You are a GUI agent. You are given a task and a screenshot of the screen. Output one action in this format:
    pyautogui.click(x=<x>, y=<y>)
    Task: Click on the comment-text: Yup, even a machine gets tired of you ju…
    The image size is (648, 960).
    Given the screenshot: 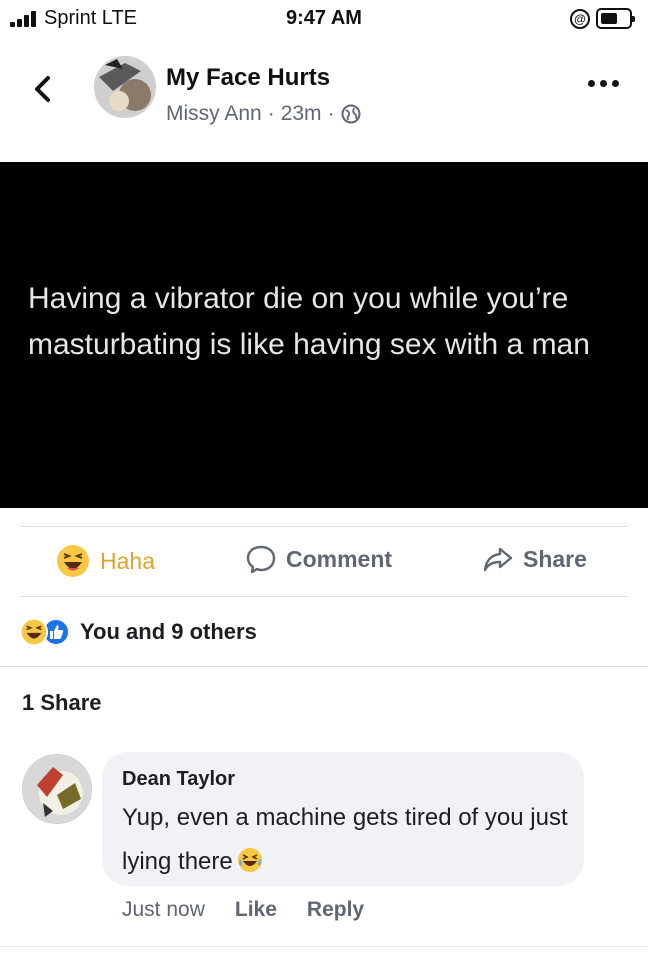 What is the action you would take?
    pyautogui.click(x=345, y=839)
    